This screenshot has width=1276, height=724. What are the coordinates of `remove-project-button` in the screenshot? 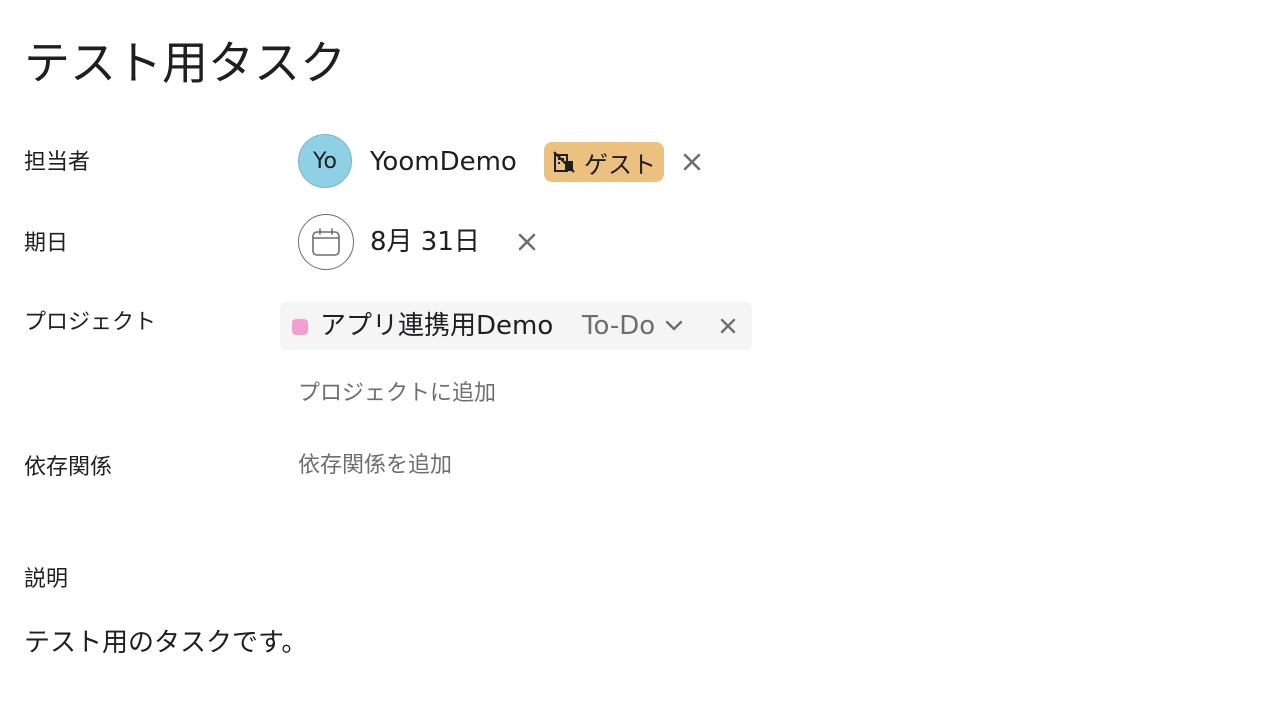 It's located at (728, 326).